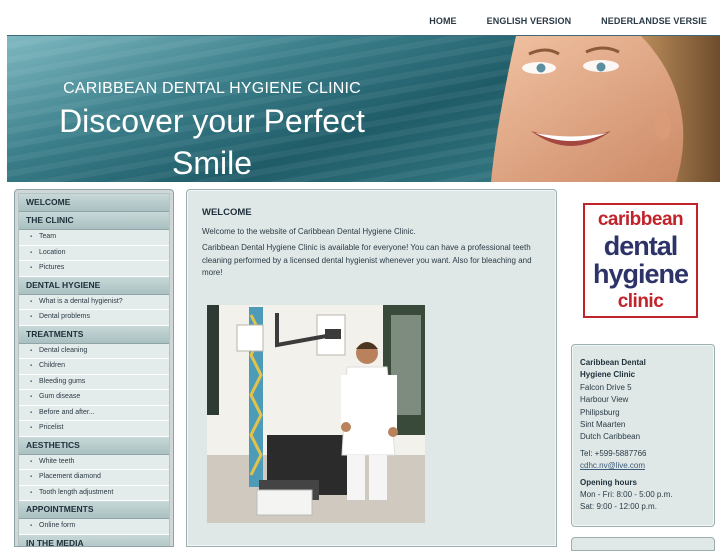  What do you see at coordinates (94, 221) in the screenshot?
I see `sidebar-item-the-clinic: THE CLINIC` at bounding box center [94, 221].